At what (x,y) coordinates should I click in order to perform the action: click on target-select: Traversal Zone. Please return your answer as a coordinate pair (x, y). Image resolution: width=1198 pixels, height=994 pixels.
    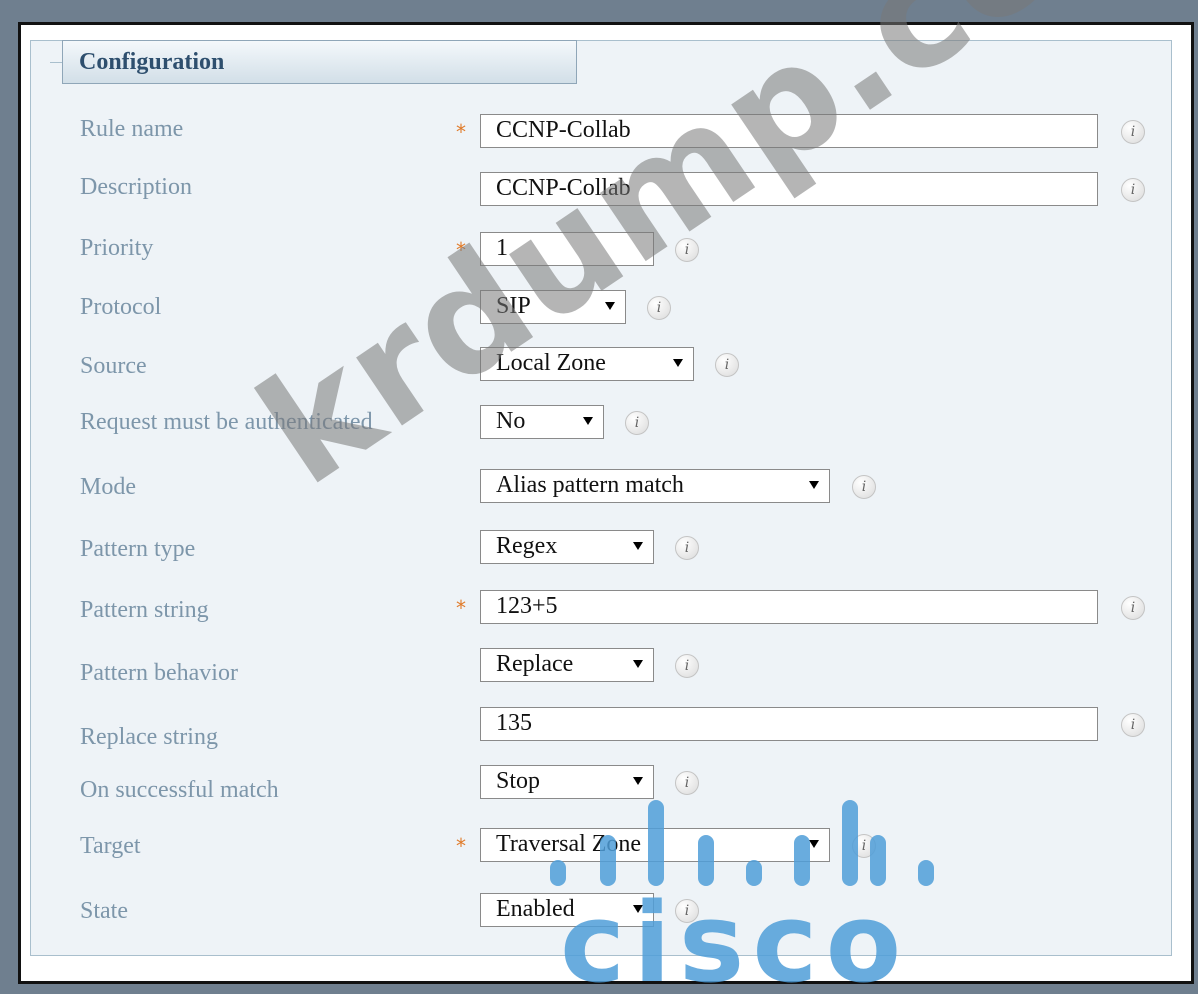
    Looking at the image, I should click on (655, 845).